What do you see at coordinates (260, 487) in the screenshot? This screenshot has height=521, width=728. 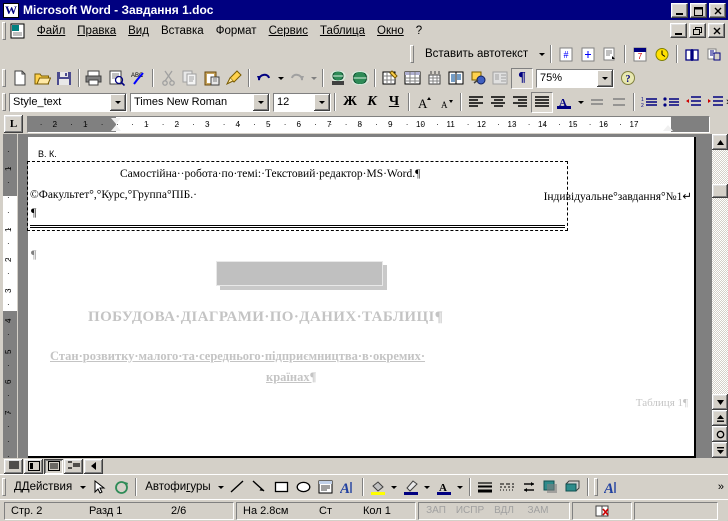 I see `arrow-icon` at bounding box center [260, 487].